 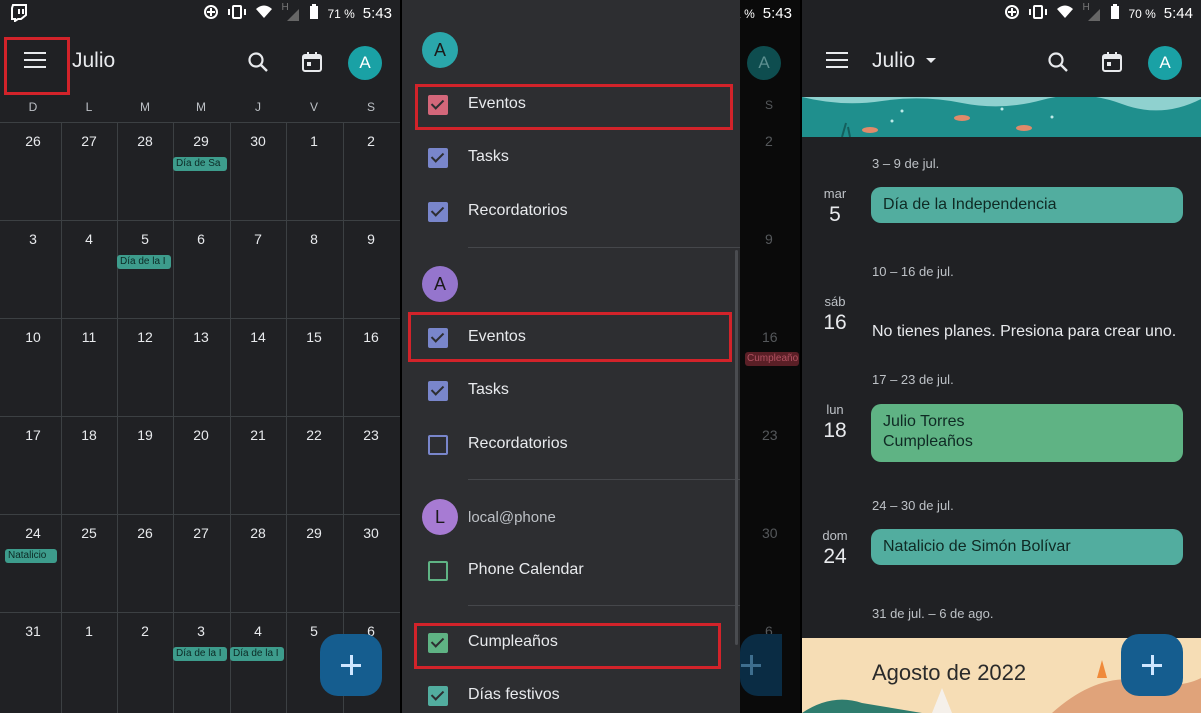 I want to click on event-chip-dimmed: Cumpleaño, so click(x=772, y=359).